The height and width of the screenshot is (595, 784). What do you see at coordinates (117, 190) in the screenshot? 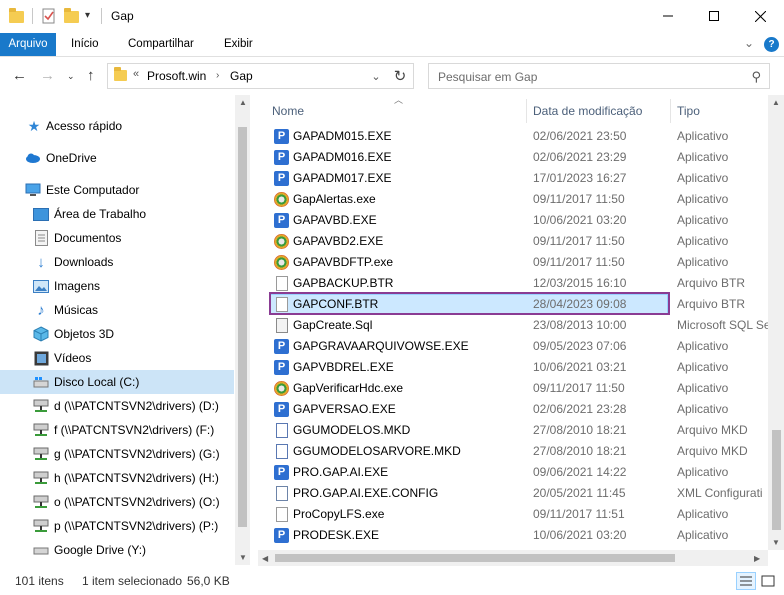
I see `nav-este-computador: Este Computador` at bounding box center [117, 190].